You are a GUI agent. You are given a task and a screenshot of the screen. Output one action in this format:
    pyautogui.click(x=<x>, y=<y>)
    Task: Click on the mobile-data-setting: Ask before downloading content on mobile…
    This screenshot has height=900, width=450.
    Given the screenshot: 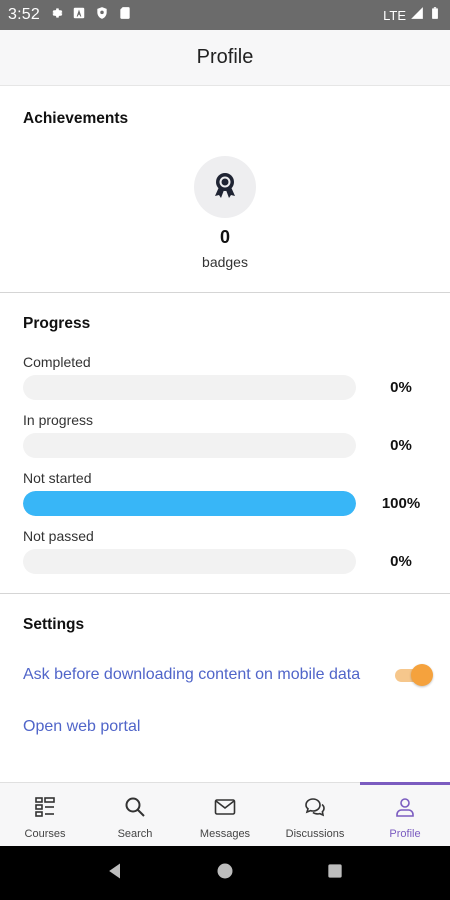 What is the action you would take?
    pyautogui.click(x=228, y=675)
    